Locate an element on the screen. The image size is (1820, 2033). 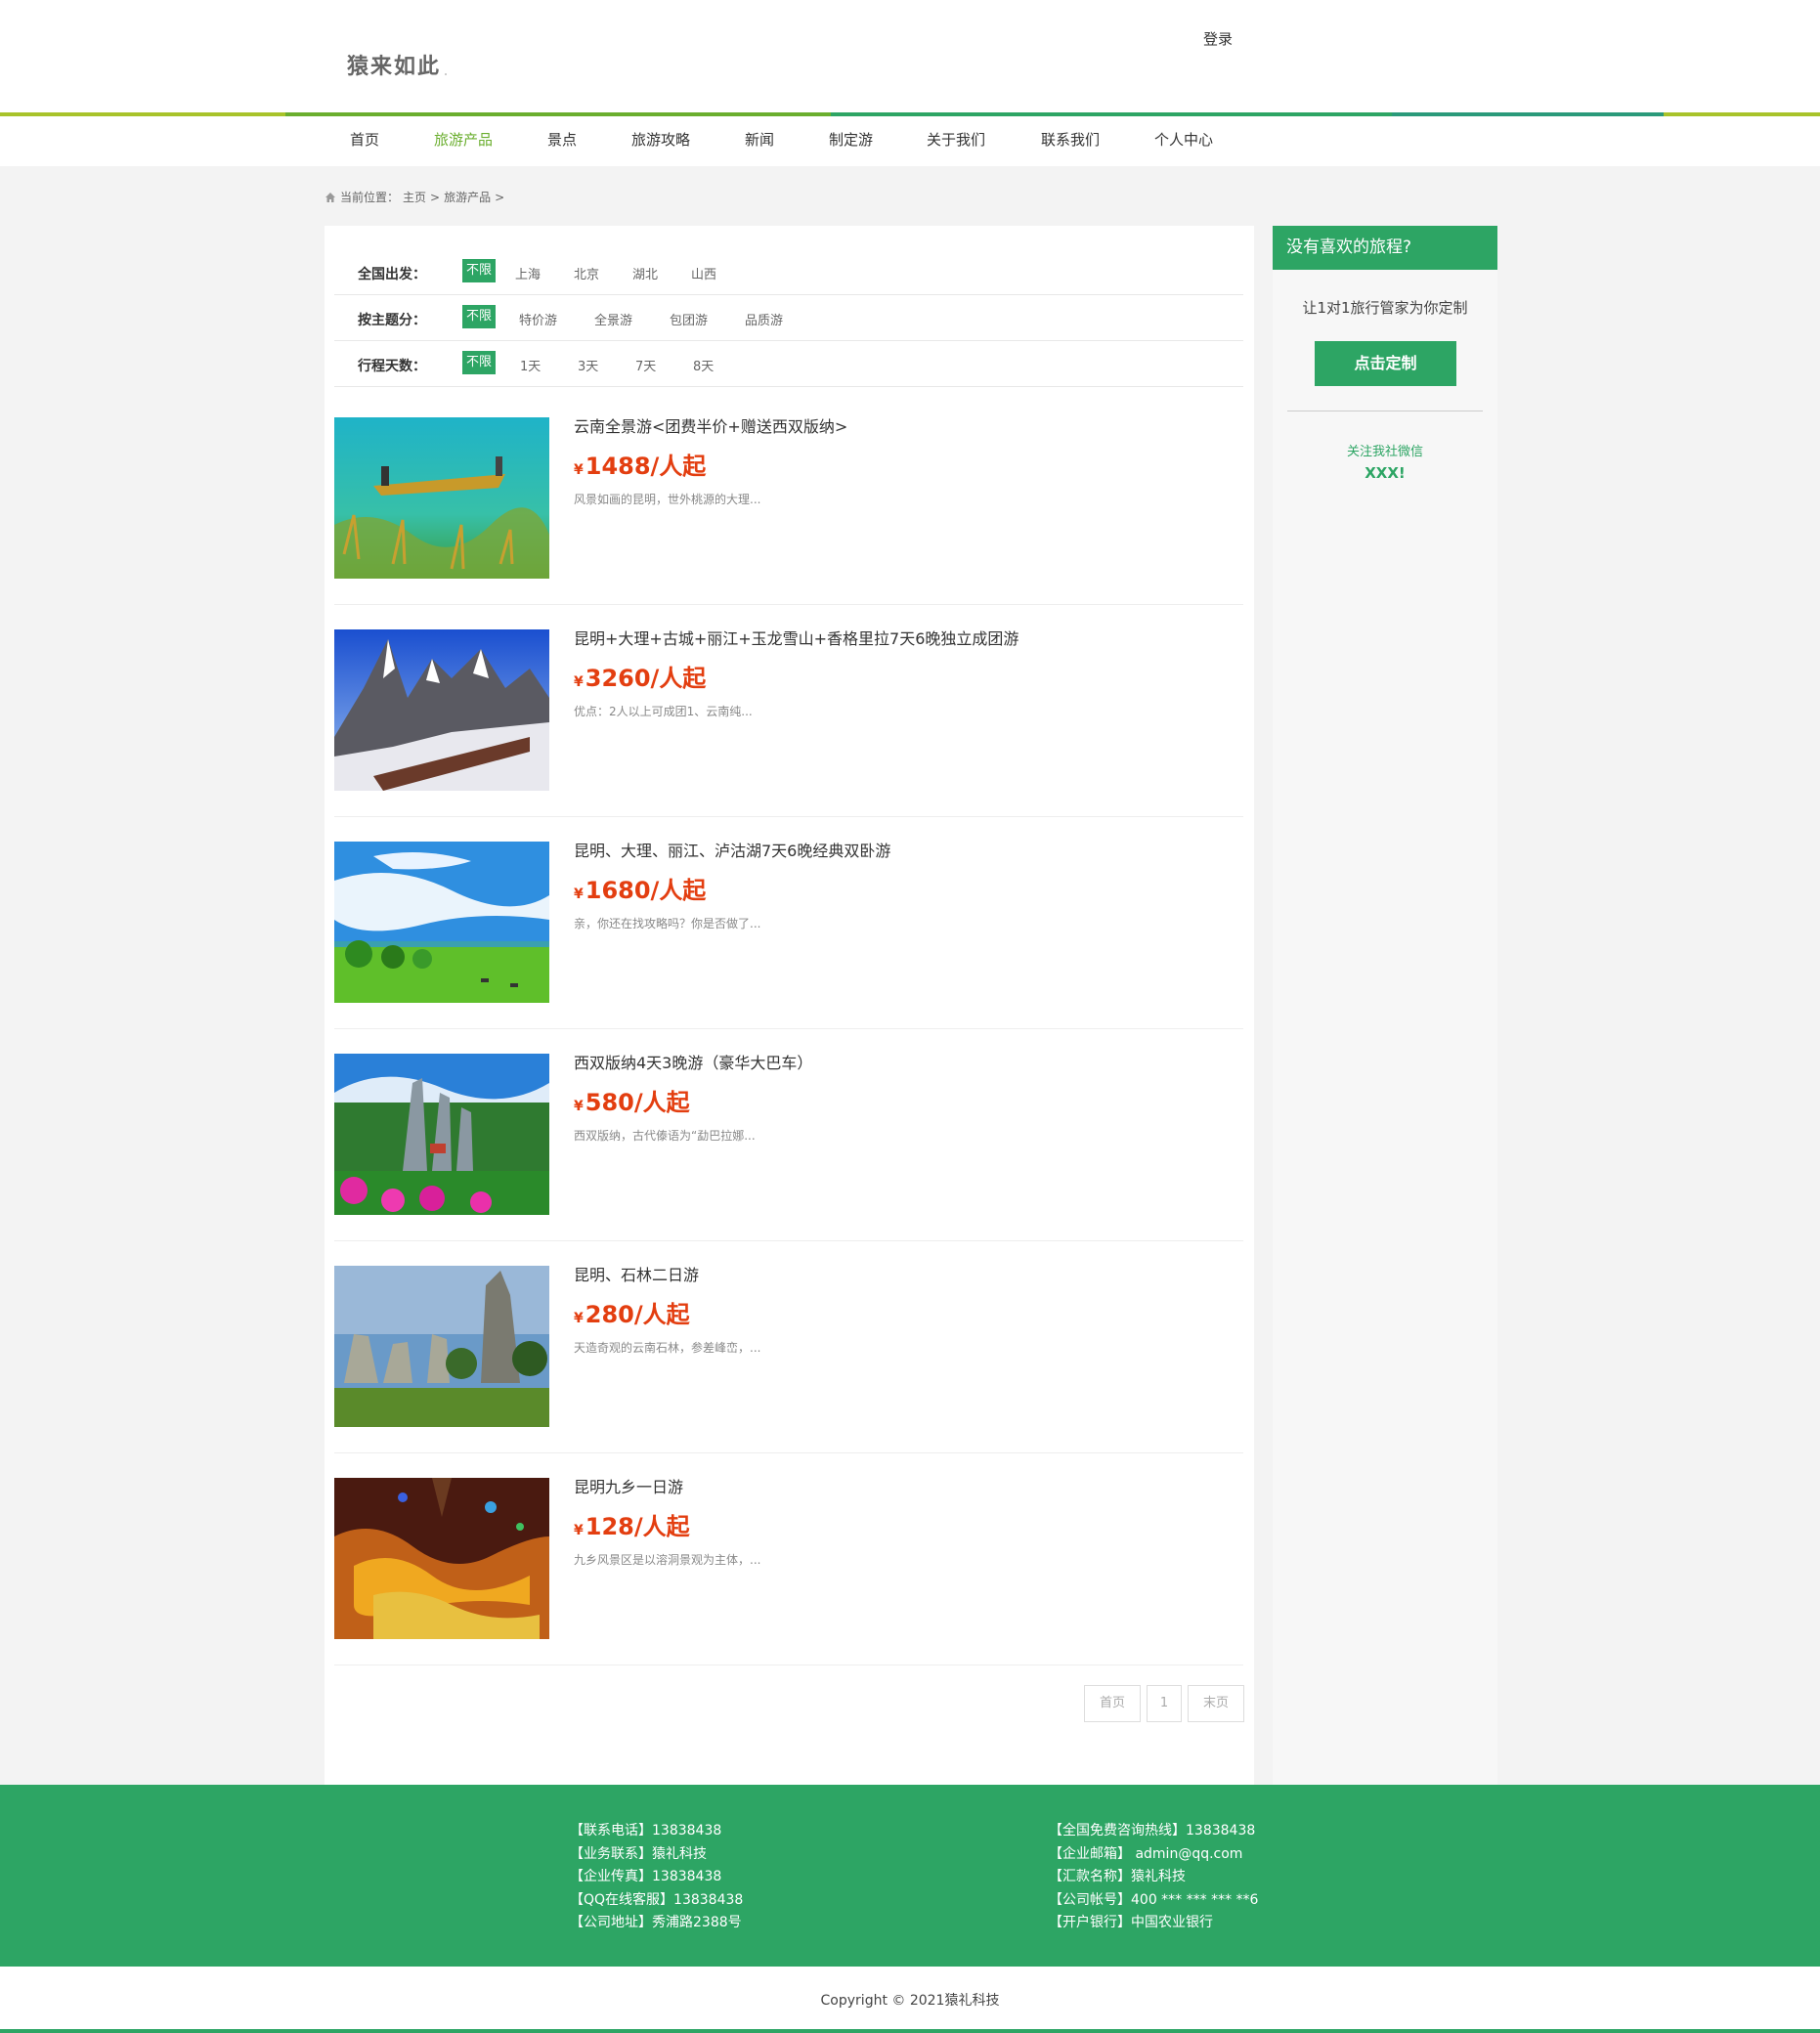
product-image-grassland is located at coordinates (441, 922).